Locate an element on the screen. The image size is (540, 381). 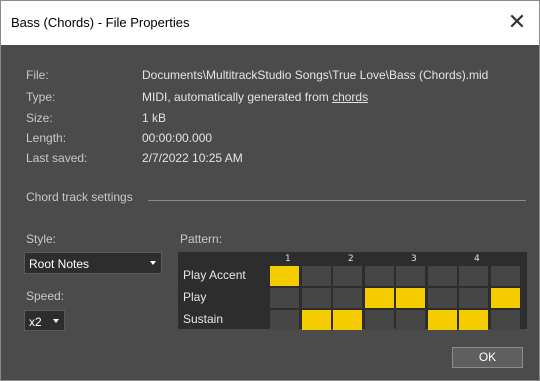
beat-label: 1 is located at coordinates (288, 259).